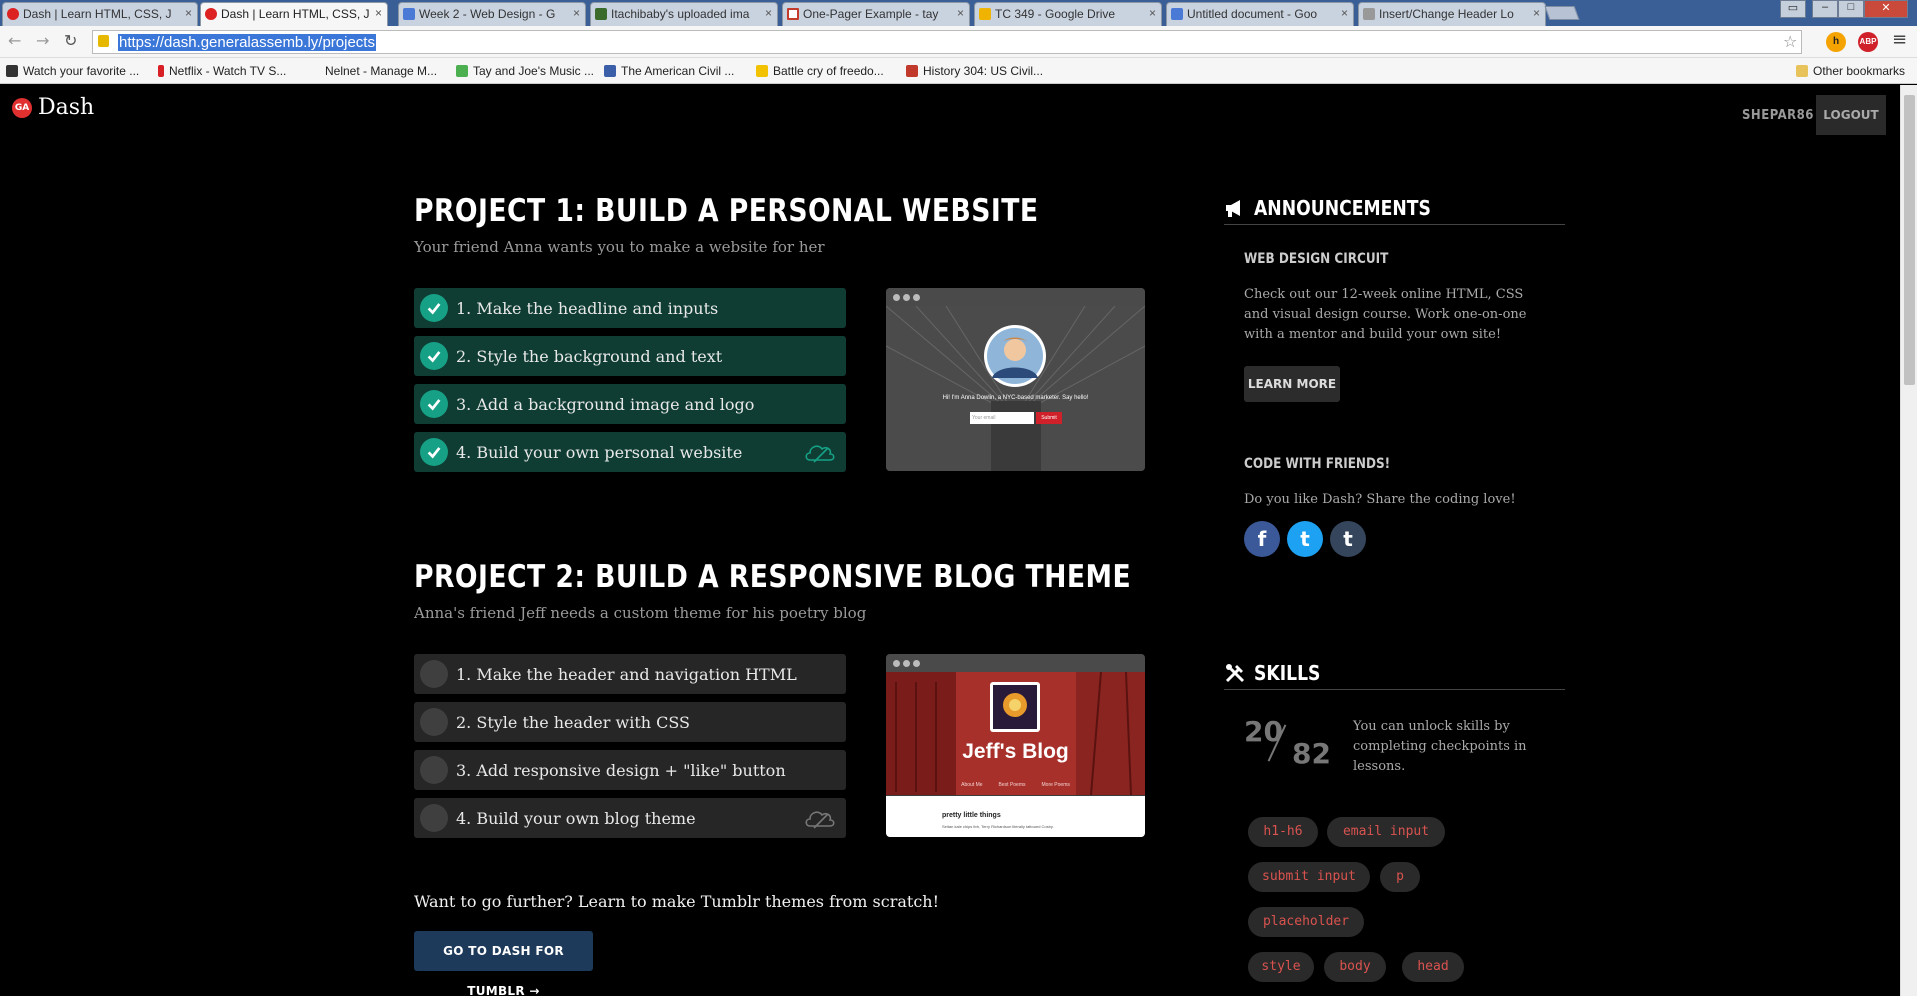 The image size is (1917, 996). What do you see at coordinates (1886, 9) in the screenshot?
I see `close-window-button: ✕` at bounding box center [1886, 9].